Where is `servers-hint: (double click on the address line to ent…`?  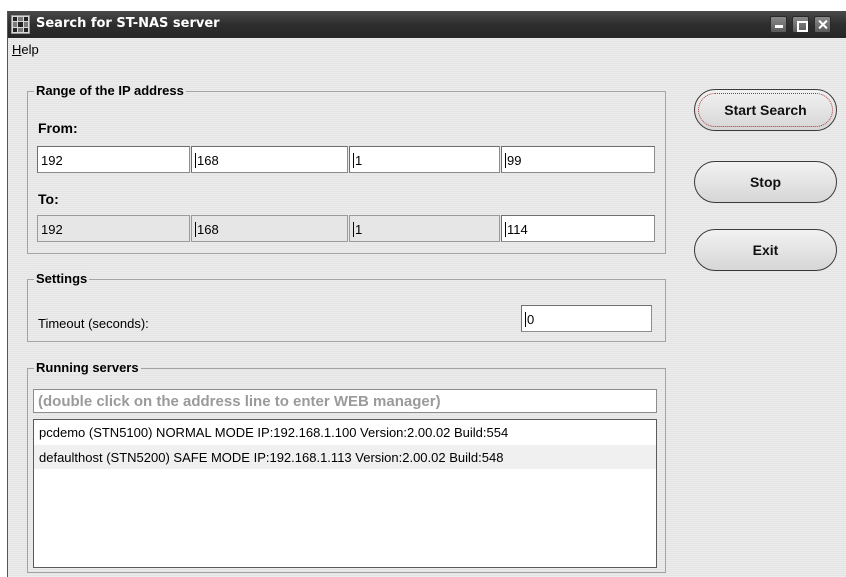
servers-hint: (double click on the address line to ent… is located at coordinates (345, 401).